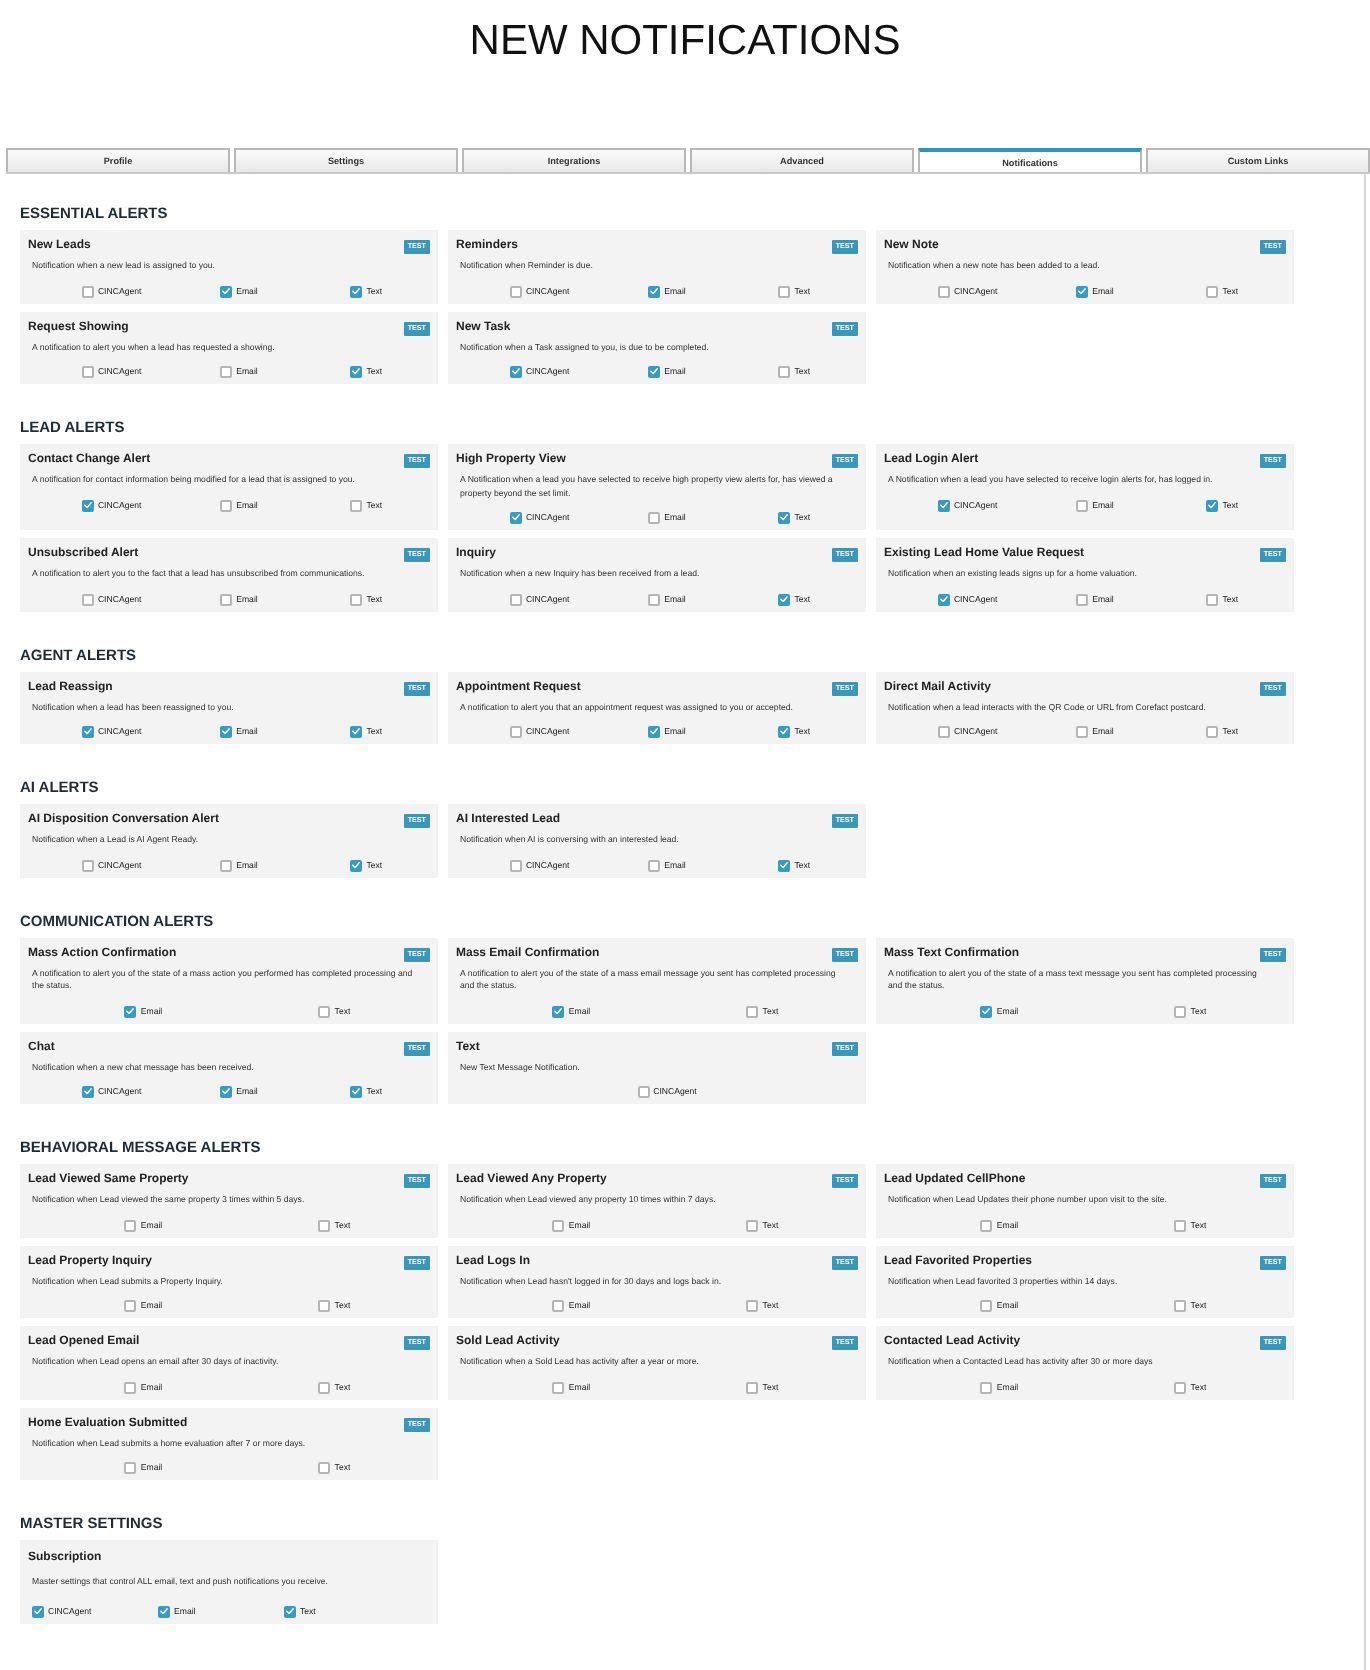 This screenshot has height=1670, width=1370. What do you see at coordinates (685, 42) in the screenshot?
I see `page-title: NEW NOTIFICATIONS` at bounding box center [685, 42].